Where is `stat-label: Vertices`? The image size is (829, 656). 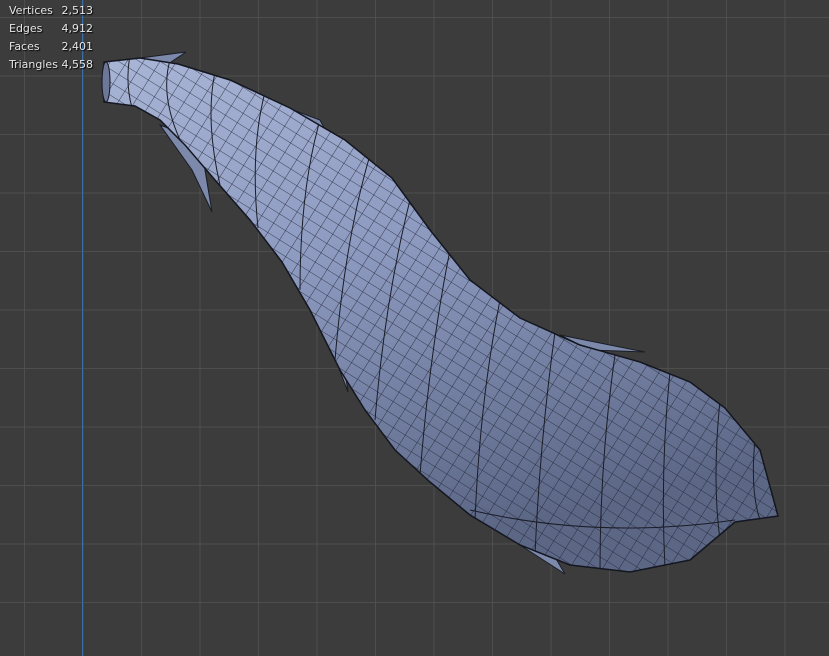 stat-label: Vertices is located at coordinates (31, 10).